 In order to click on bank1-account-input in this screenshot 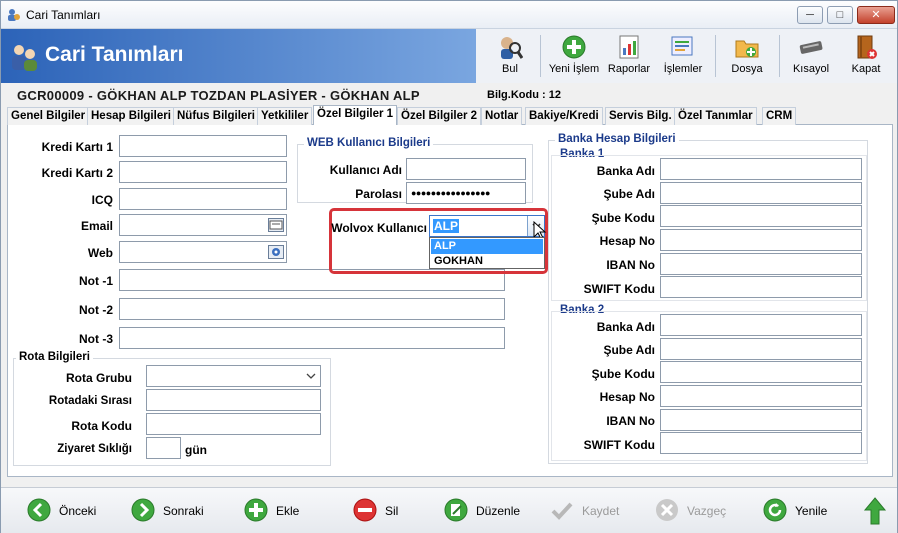, I will do `click(761, 240)`.